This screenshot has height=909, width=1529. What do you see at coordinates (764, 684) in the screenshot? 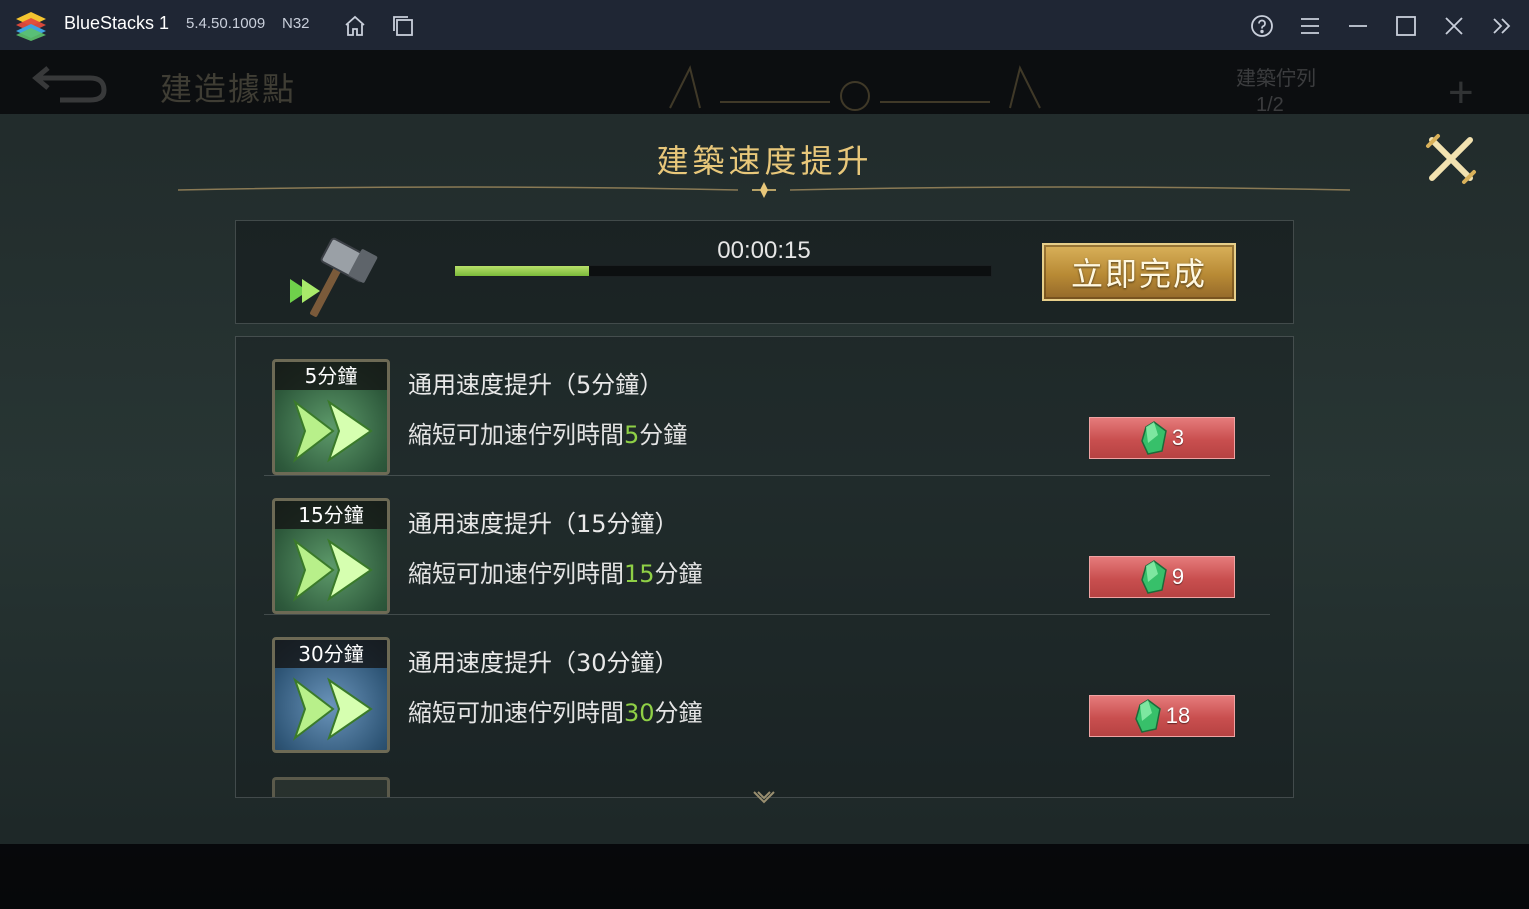
I see `list-item: 30分鐘 通用速度提升（30分鐘） 縮短可加速佇列時間30分鐘 18` at bounding box center [764, 684].